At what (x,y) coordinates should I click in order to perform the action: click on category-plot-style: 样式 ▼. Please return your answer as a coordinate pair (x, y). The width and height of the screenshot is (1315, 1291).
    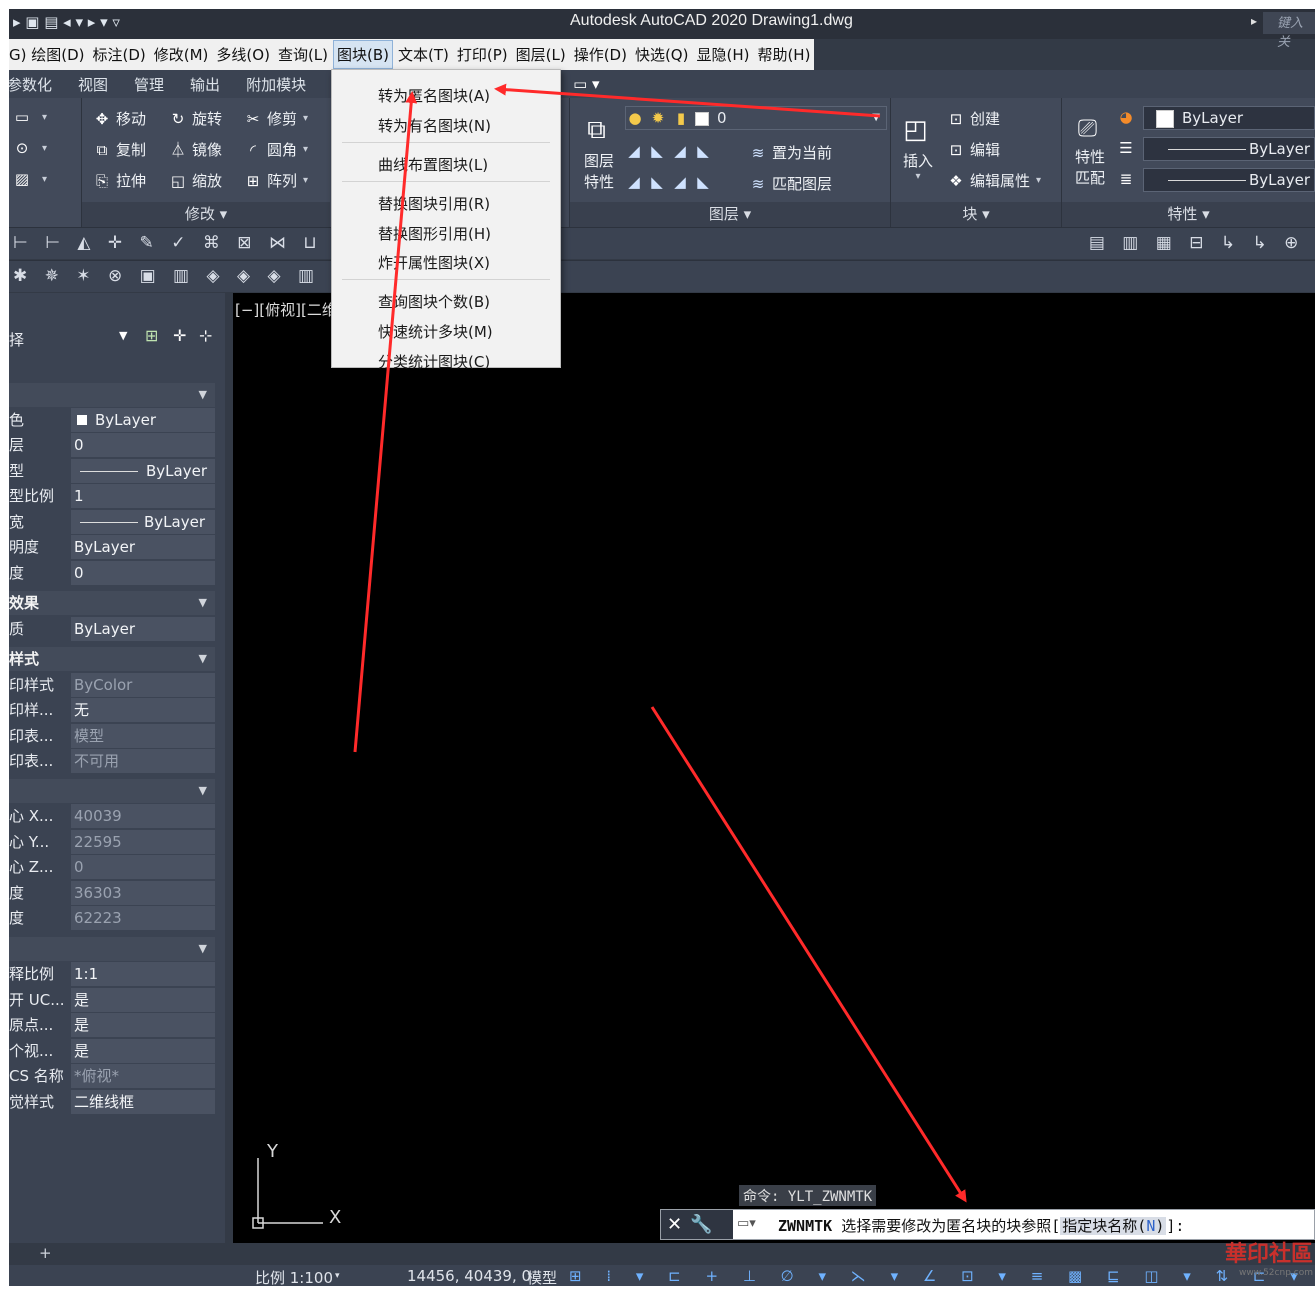
    Looking at the image, I should click on (112, 659).